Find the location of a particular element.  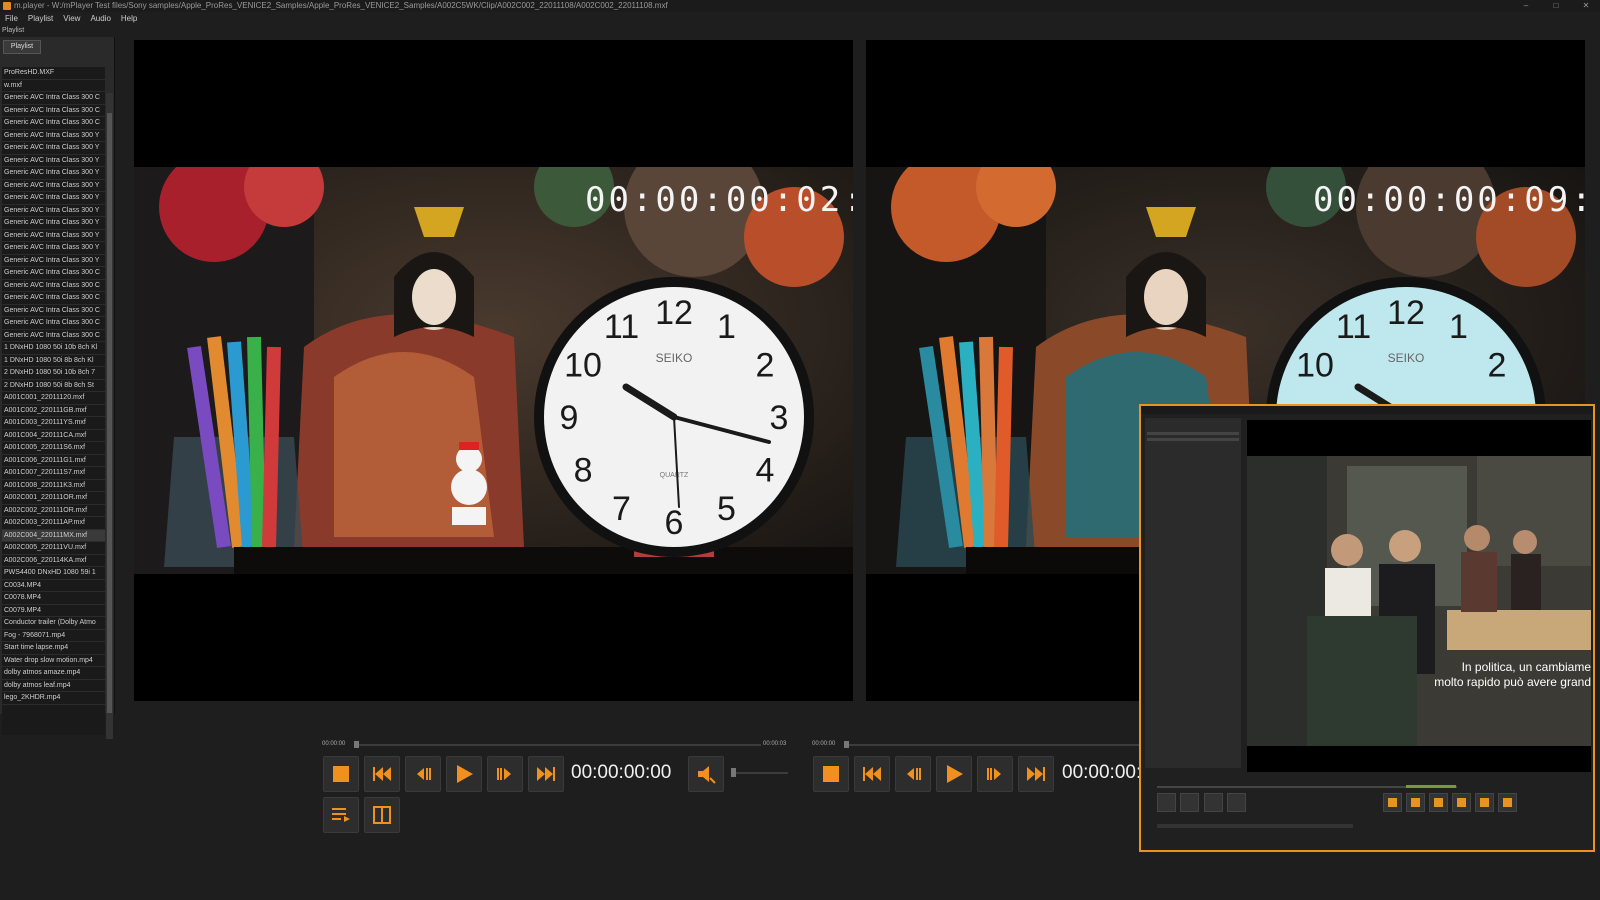

playlist-item: A002C003_220111AP.mxf is located at coordinates (53, 523).